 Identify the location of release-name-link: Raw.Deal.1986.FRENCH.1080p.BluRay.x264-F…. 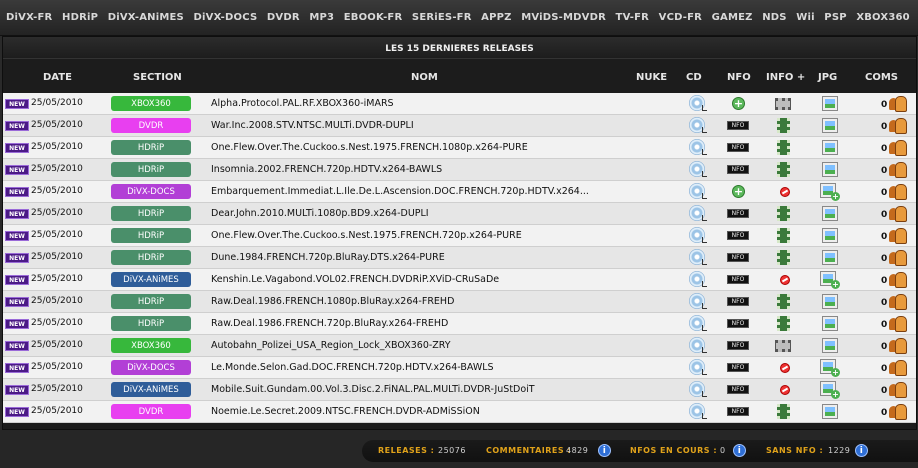
(332, 301).